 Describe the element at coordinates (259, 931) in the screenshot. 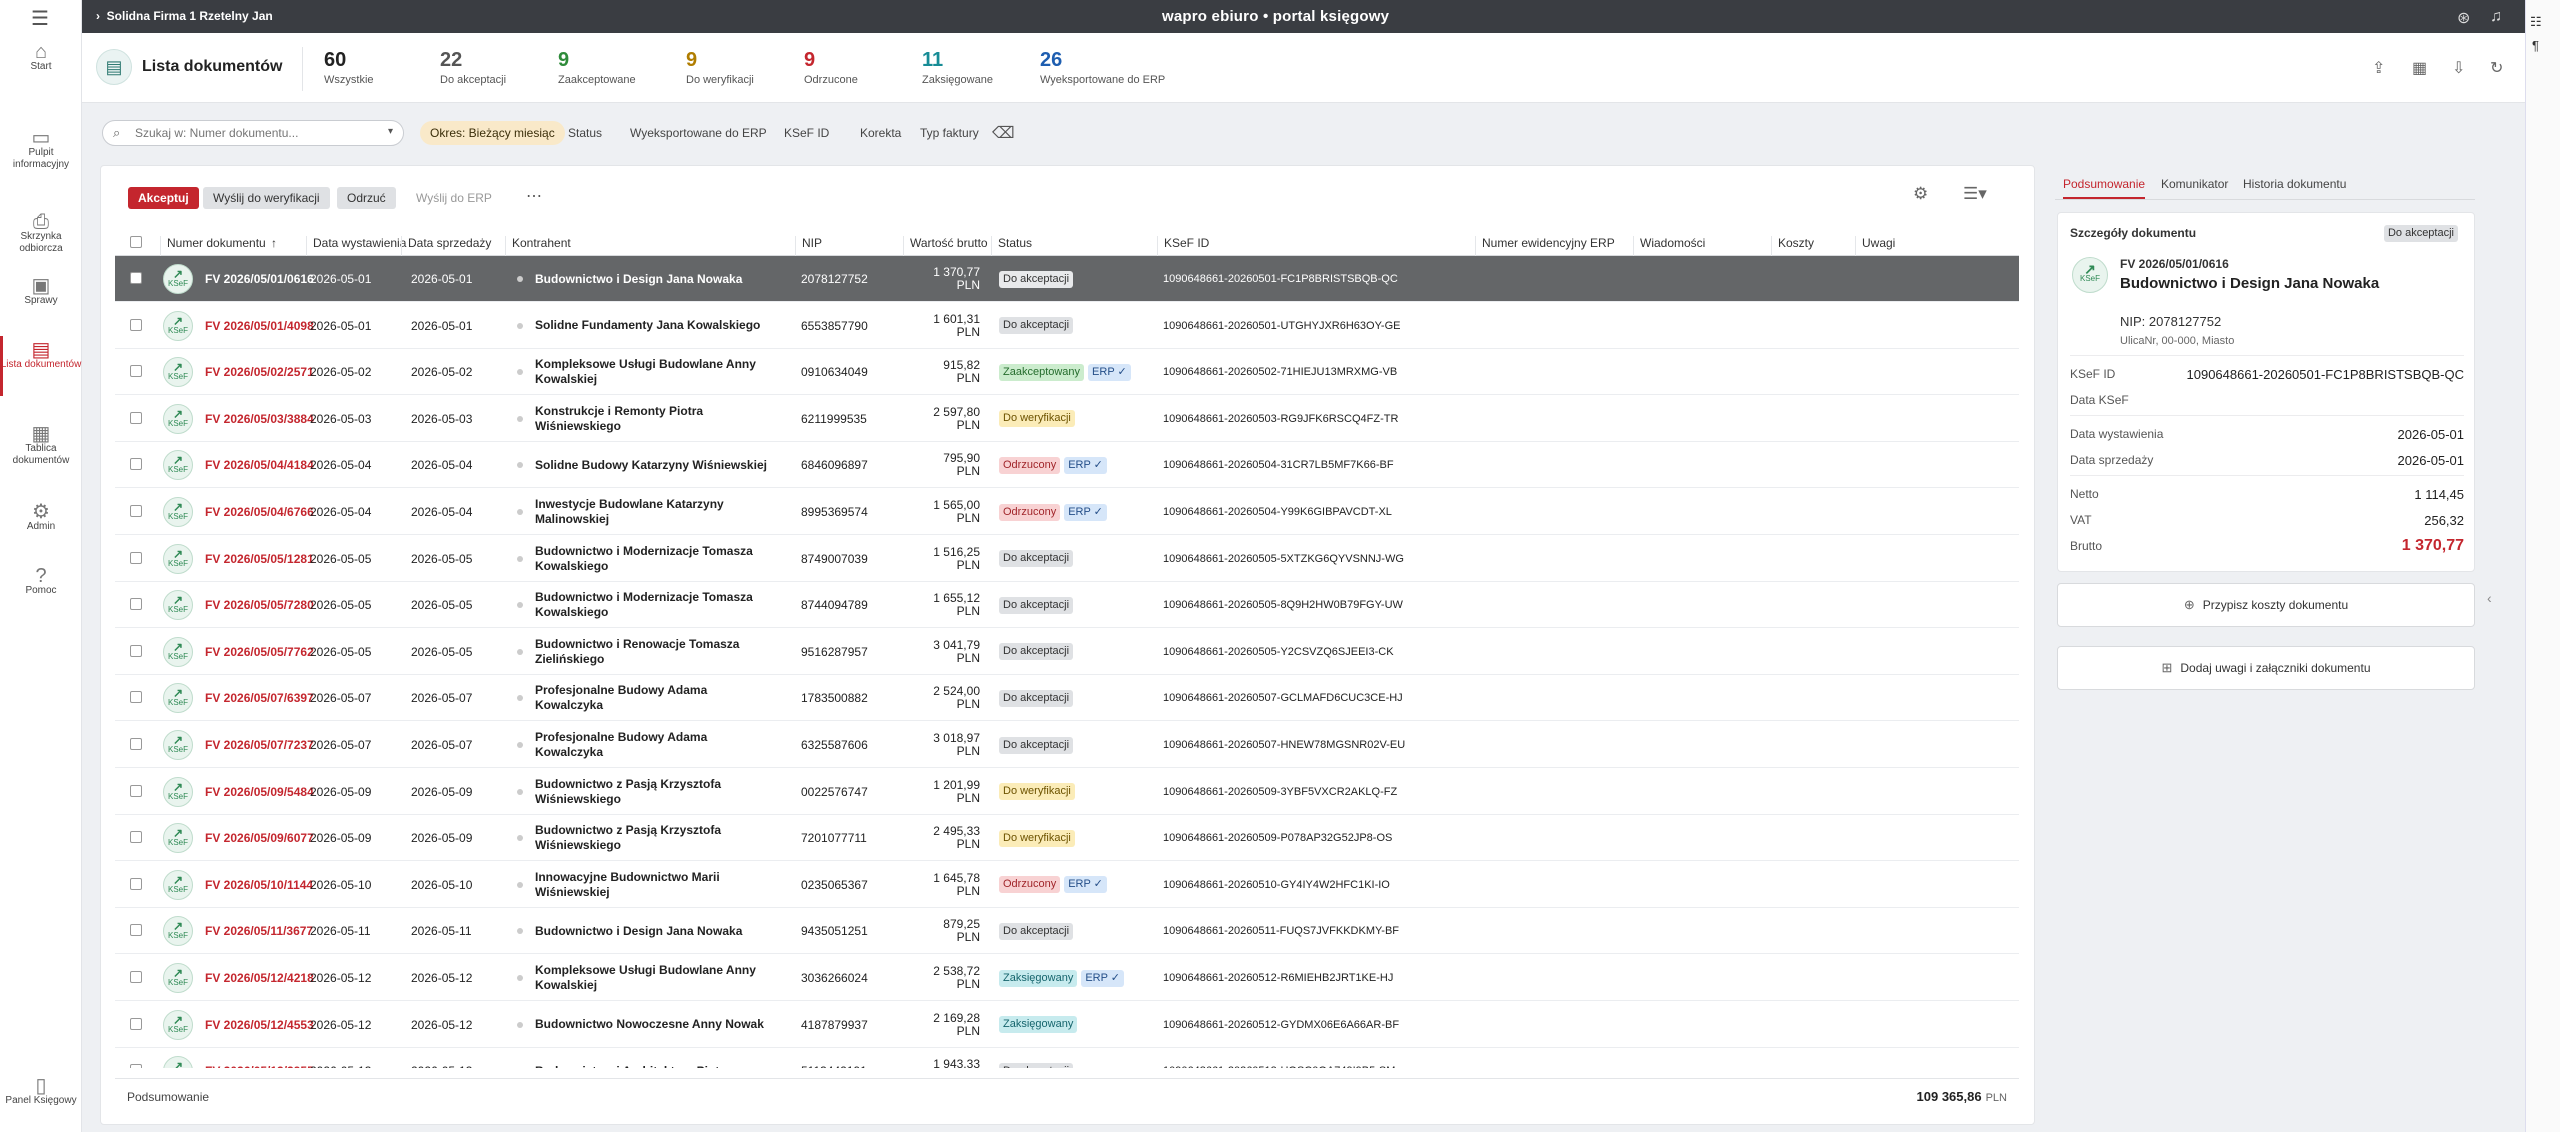

I see `document-number-link: FV 2026/05/11/3677` at that location.